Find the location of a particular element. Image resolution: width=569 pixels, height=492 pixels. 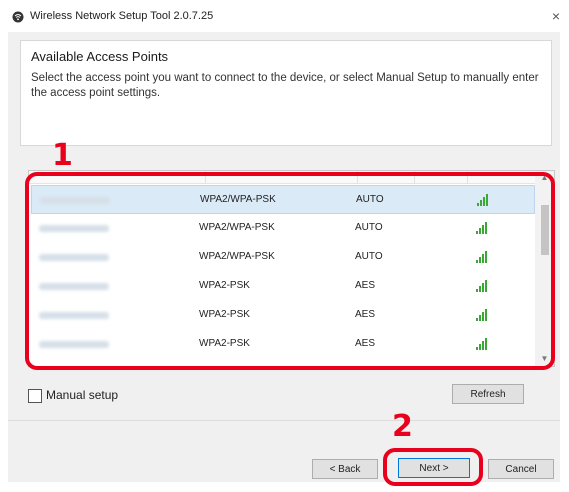

callout-number-1: 1 is located at coordinates (62, 155).